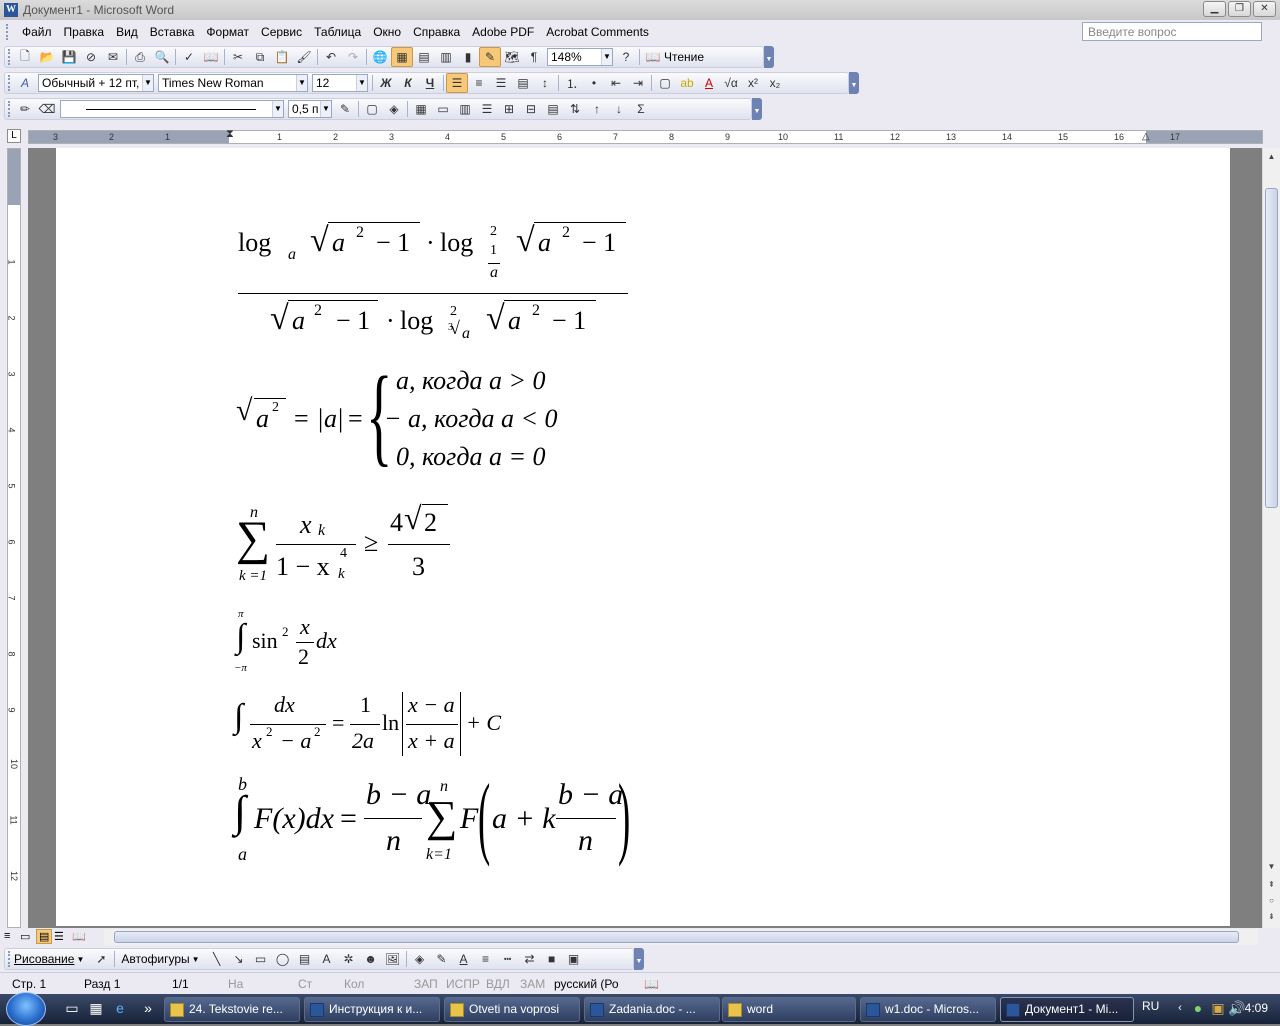 Image resolution: width=1280 pixels, height=1026 pixels. What do you see at coordinates (261, 959) in the screenshot?
I see `rectangle-icon: ▭` at bounding box center [261, 959].